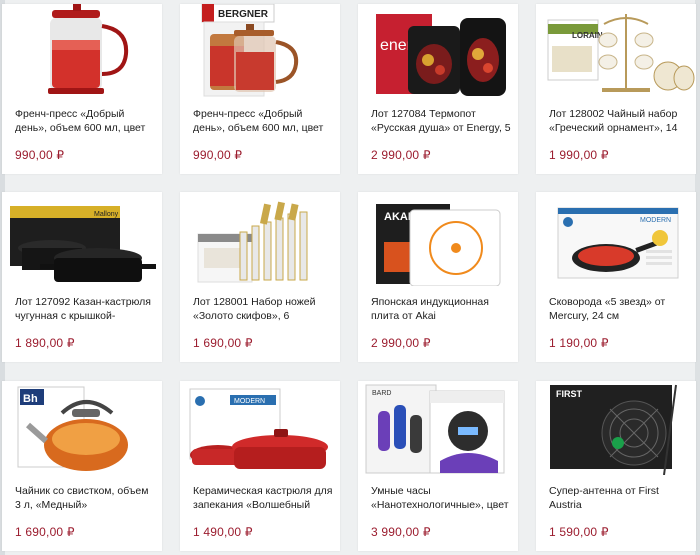  Describe the element at coordinates (438, 51) in the screenshot. I see `product-image-thermopot: energy` at that location.